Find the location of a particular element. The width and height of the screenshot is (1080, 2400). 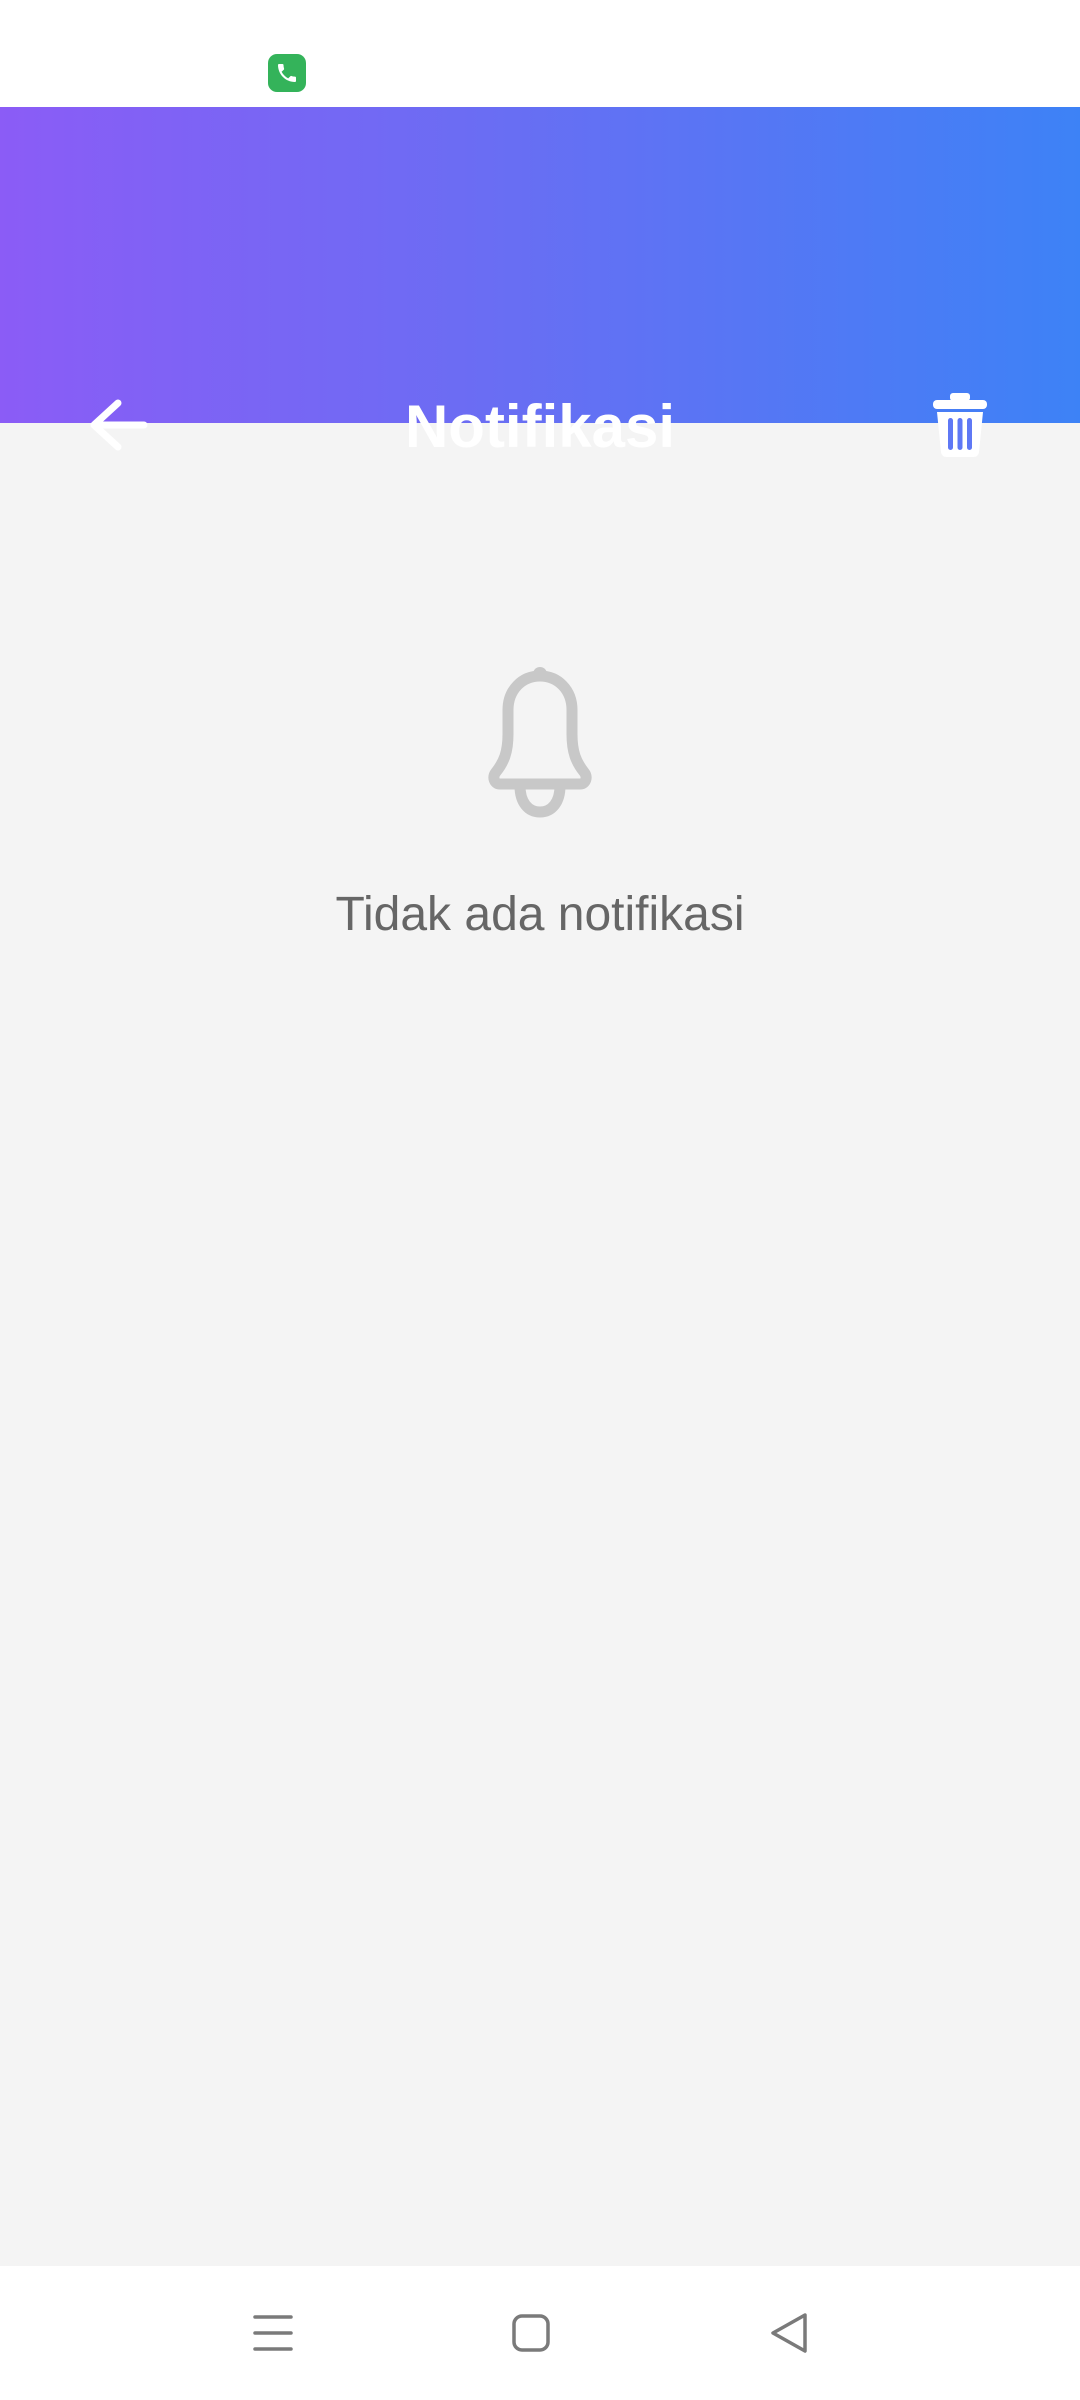

home-icon is located at coordinates (531, 2333).